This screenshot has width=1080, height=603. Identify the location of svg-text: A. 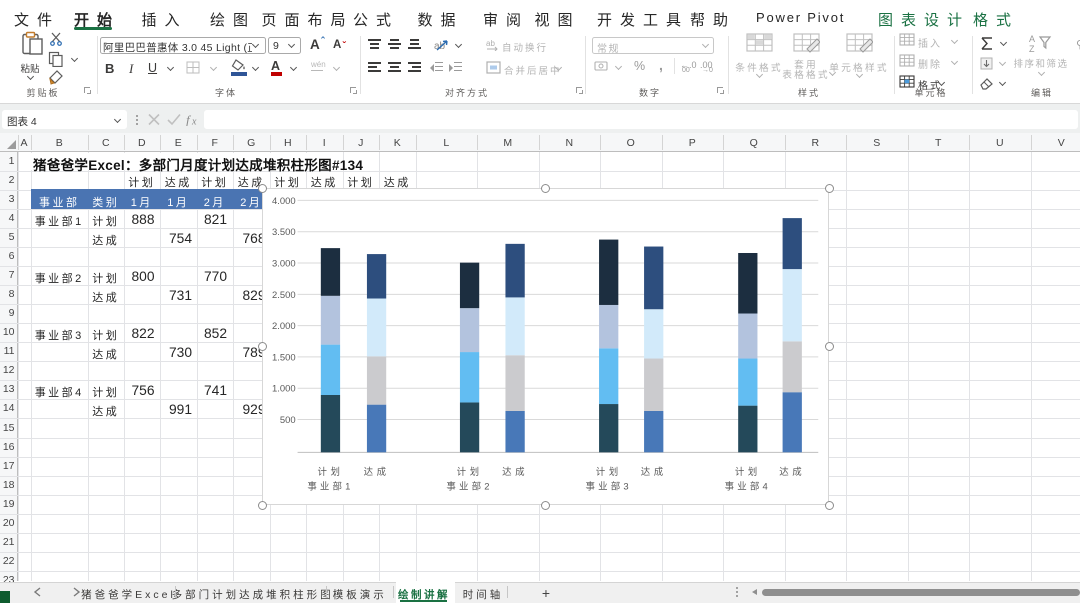
(1032, 39).